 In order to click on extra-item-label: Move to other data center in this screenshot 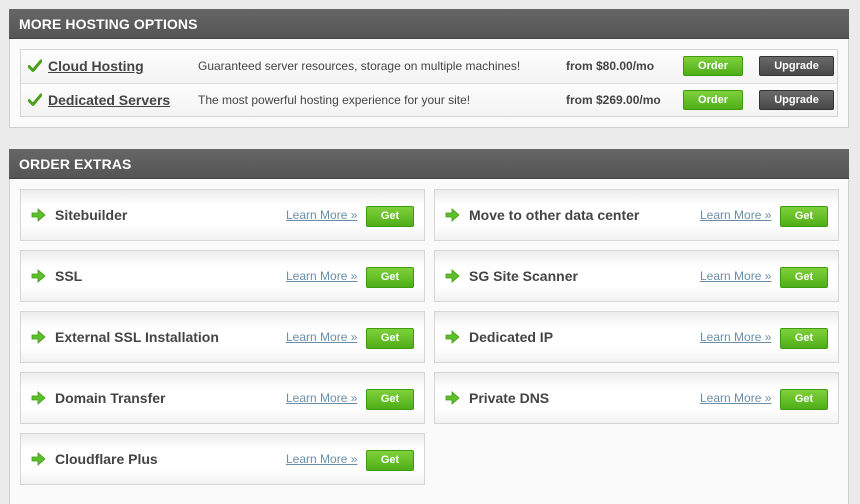, I will do `click(554, 215)`.